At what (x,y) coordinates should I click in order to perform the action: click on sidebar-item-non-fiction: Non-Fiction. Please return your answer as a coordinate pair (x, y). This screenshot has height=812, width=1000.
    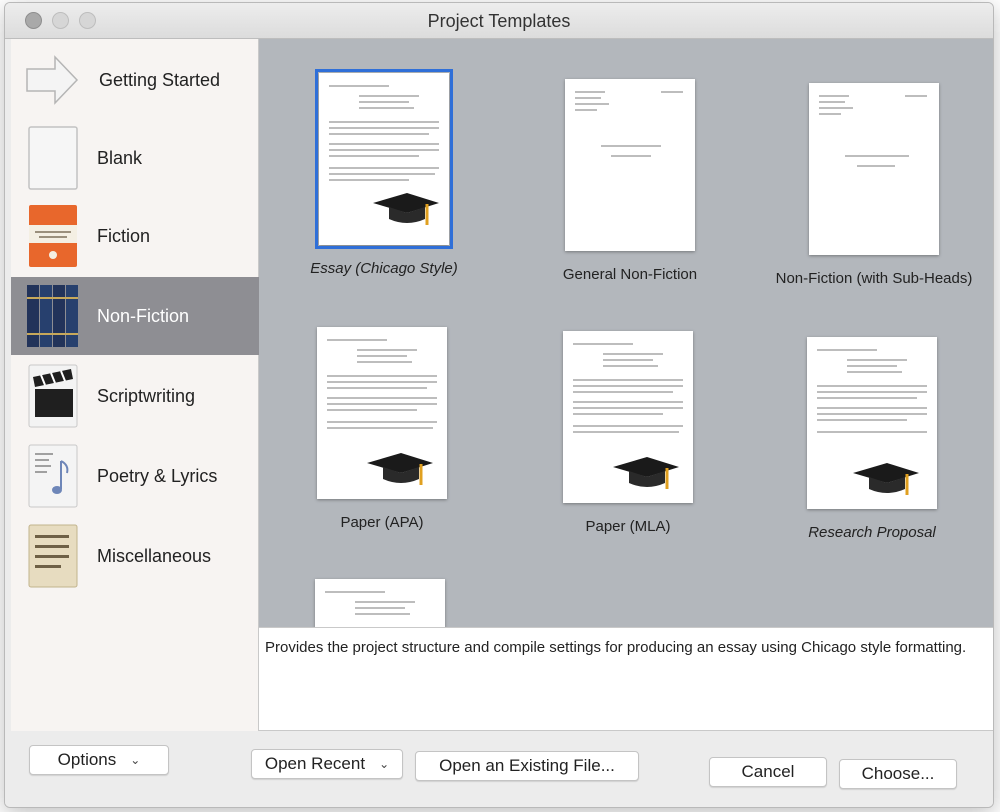
    Looking at the image, I should click on (135, 316).